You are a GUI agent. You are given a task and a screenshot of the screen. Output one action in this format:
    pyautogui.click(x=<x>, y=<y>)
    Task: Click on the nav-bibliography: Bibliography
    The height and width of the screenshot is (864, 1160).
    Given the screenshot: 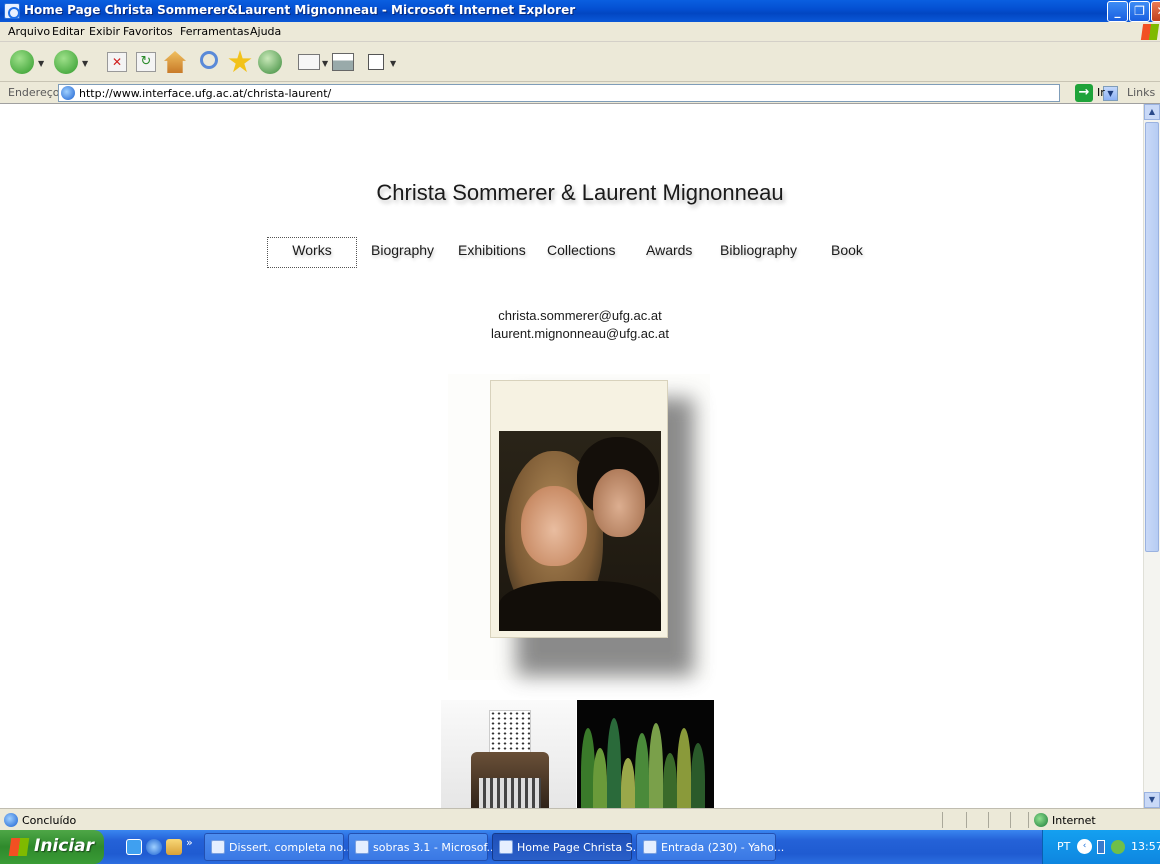 What is the action you would take?
    pyautogui.click(x=758, y=250)
    